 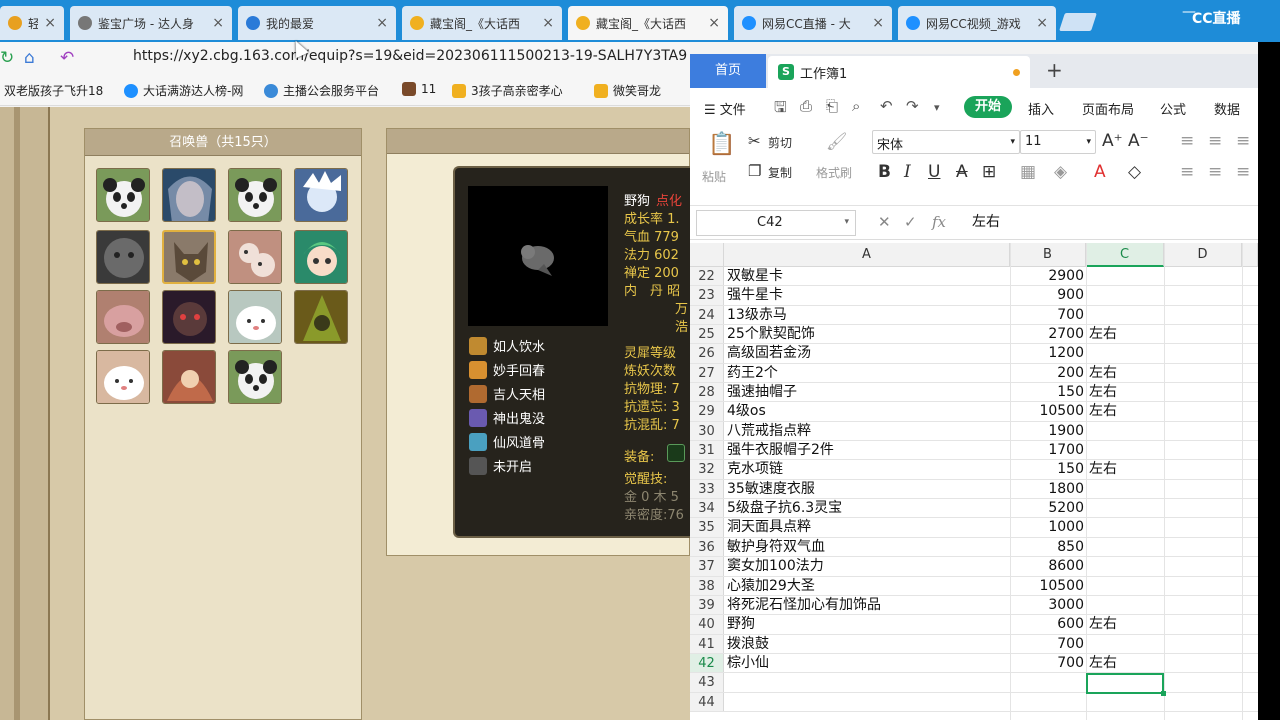 I want to click on row-number: 35, so click(x=707, y=527).